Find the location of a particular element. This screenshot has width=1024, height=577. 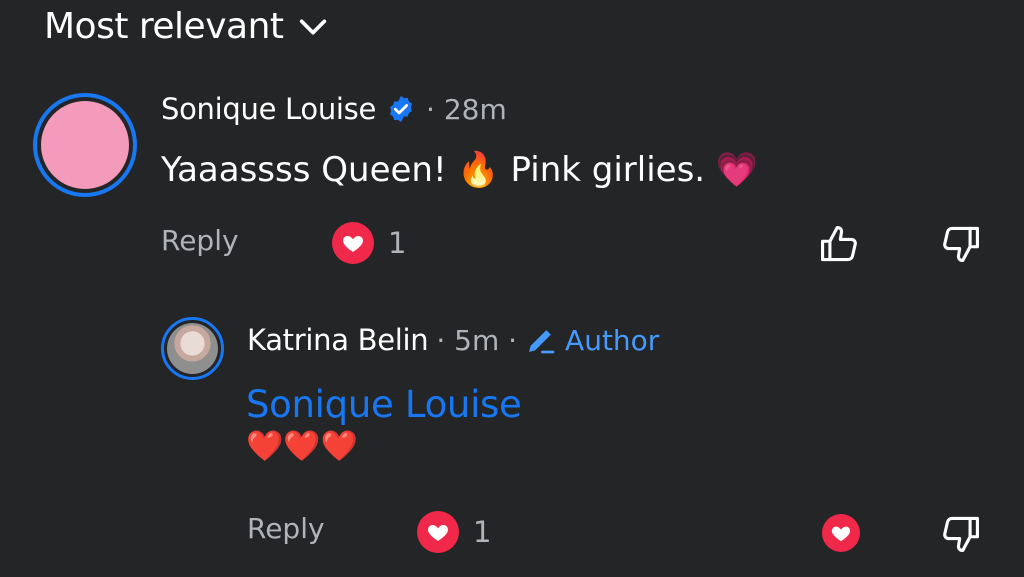

hearts-emoji: ❤️❤️❤️ is located at coordinates (302, 446).